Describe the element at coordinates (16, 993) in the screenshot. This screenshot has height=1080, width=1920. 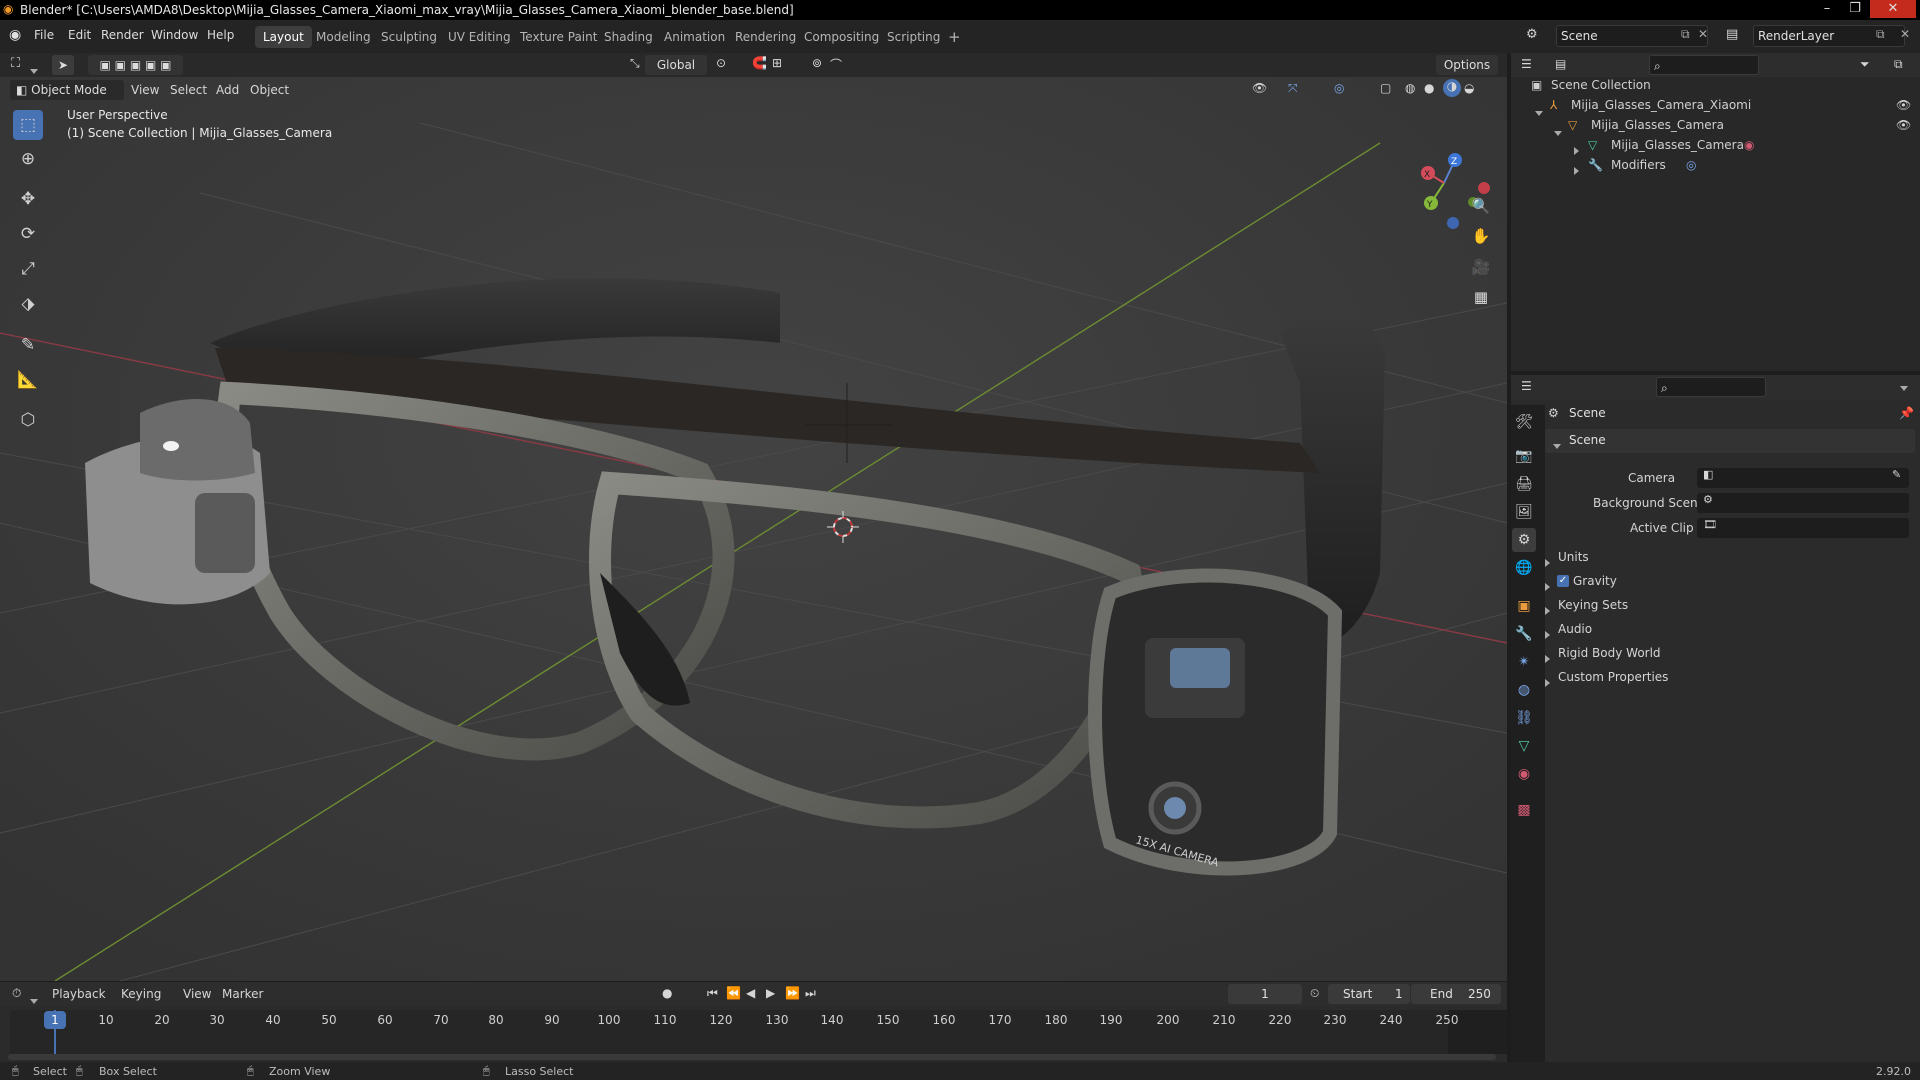
I see `timeline-editor-icon: ⏱` at that location.